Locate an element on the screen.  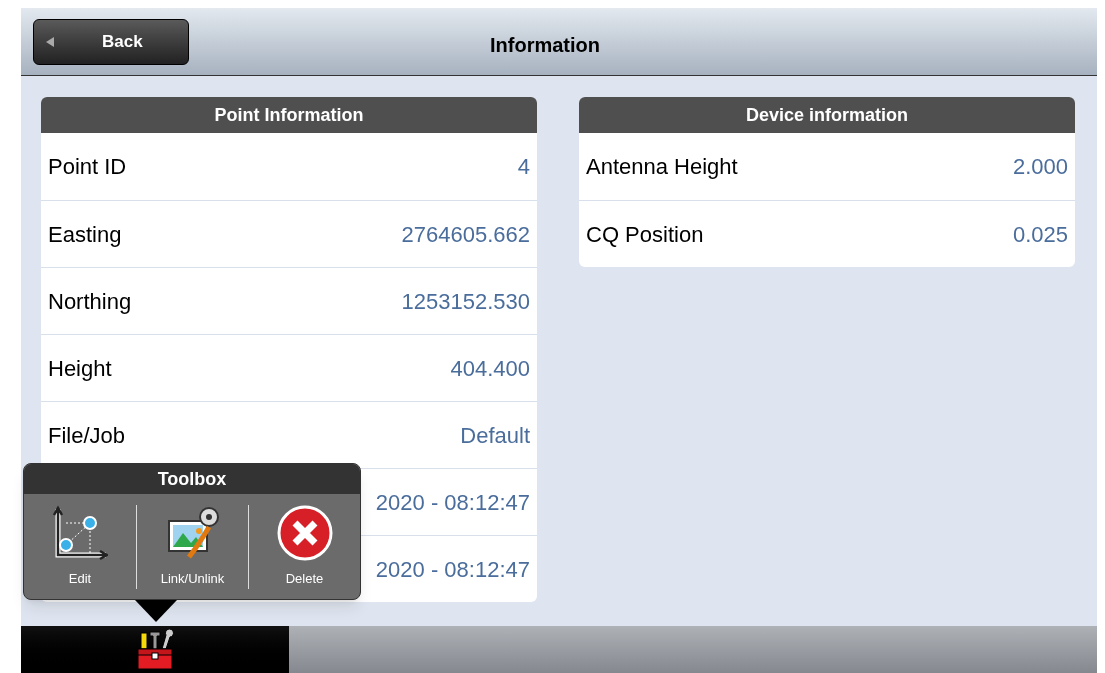
field-value: 2.000 is located at coordinates (1040, 167).